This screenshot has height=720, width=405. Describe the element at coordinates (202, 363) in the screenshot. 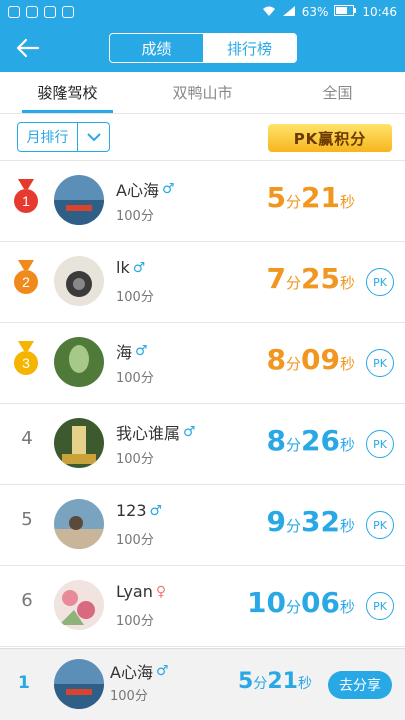

I see `list-item: 3 海 ♂ 100分 8 分 09 秒 PK` at that location.